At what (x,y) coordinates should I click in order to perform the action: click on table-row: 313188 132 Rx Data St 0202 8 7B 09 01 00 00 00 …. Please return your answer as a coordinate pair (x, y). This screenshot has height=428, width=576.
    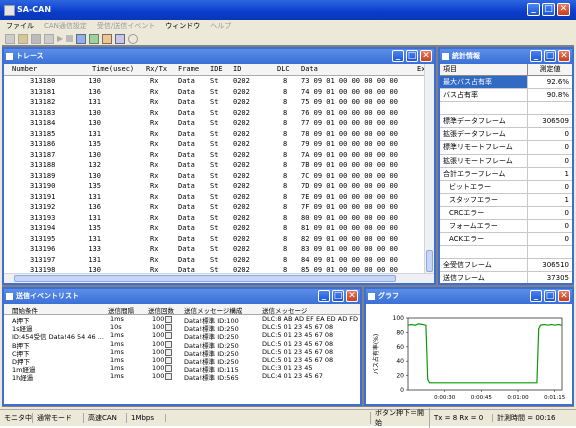
    Looking at the image, I should click on (214, 165).